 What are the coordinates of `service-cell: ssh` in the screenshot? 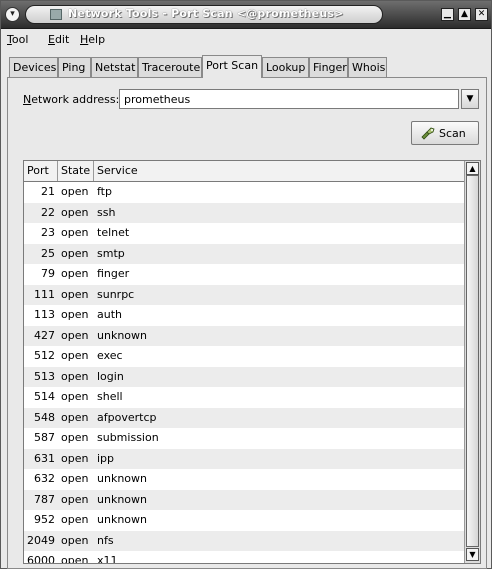 It's located at (106, 212).